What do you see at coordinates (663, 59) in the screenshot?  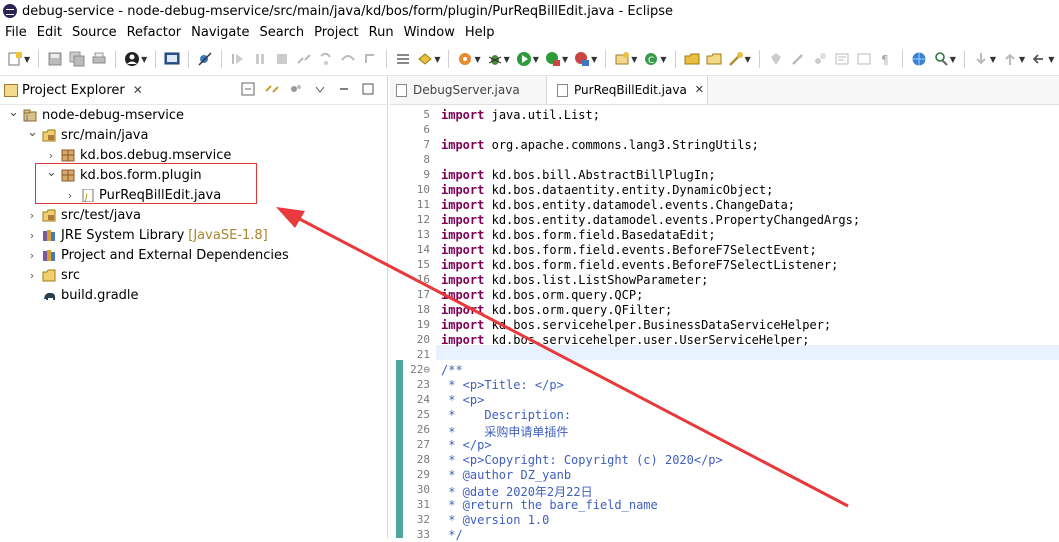 I see `new-class-dropdown-icon: ▼` at bounding box center [663, 59].